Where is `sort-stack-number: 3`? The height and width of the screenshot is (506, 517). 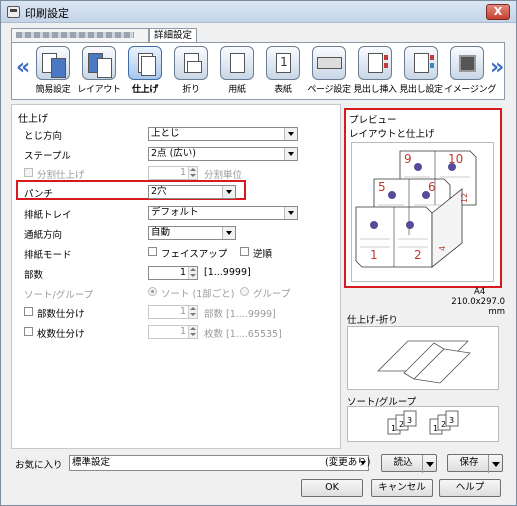
sort-stack-number: 3 is located at coordinates (409, 420).